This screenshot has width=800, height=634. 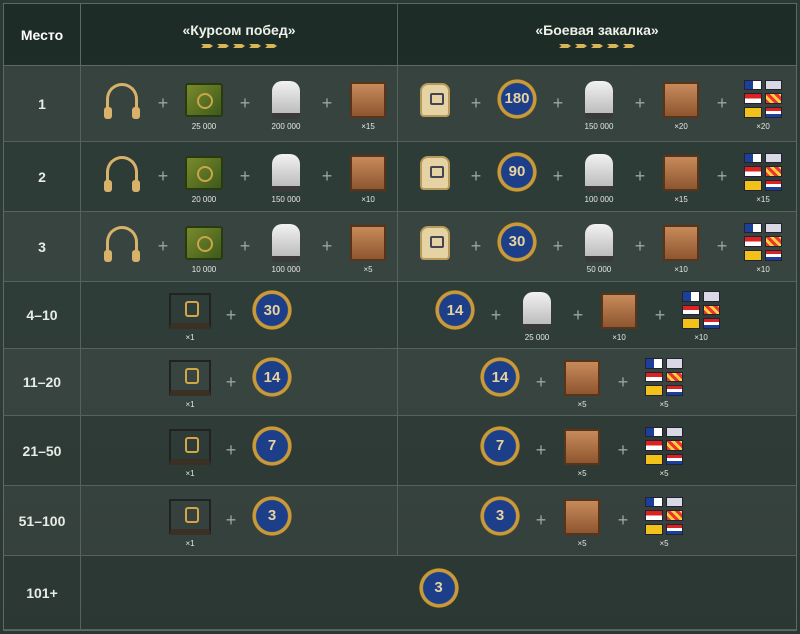 What do you see at coordinates (42, 382) in the screenshot?
I see `place-cell: 11–20` at bounding box center [42, 382].